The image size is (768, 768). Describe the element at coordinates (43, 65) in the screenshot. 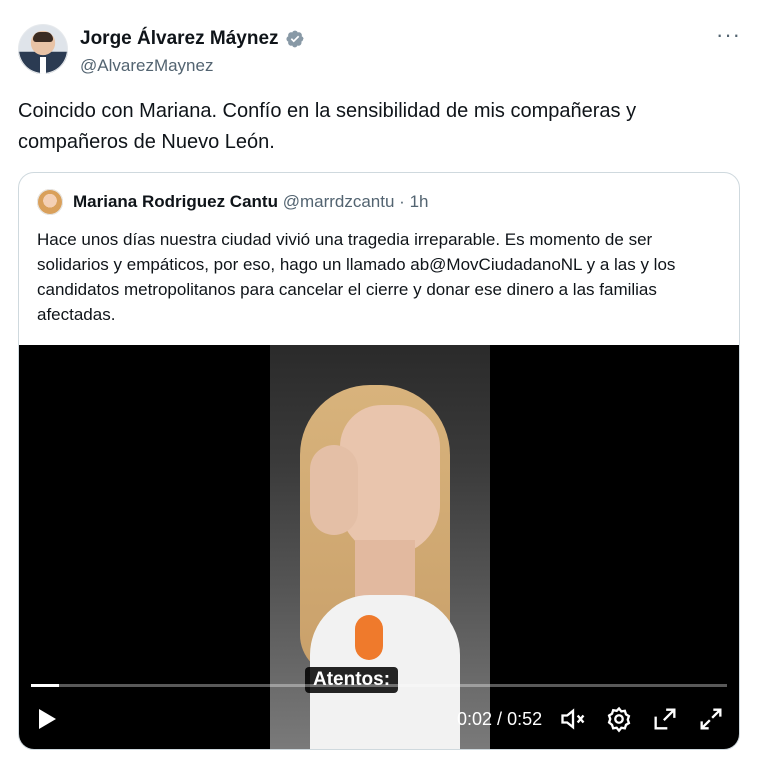

I see `avatar-shirt` at that location.